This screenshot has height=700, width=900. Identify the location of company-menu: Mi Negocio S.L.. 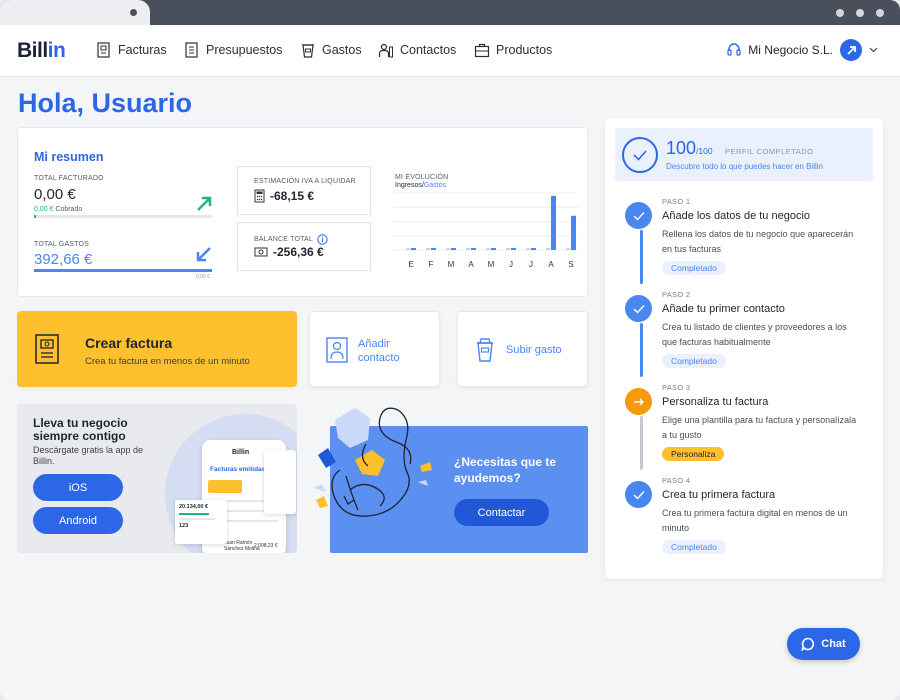
(802, 50).